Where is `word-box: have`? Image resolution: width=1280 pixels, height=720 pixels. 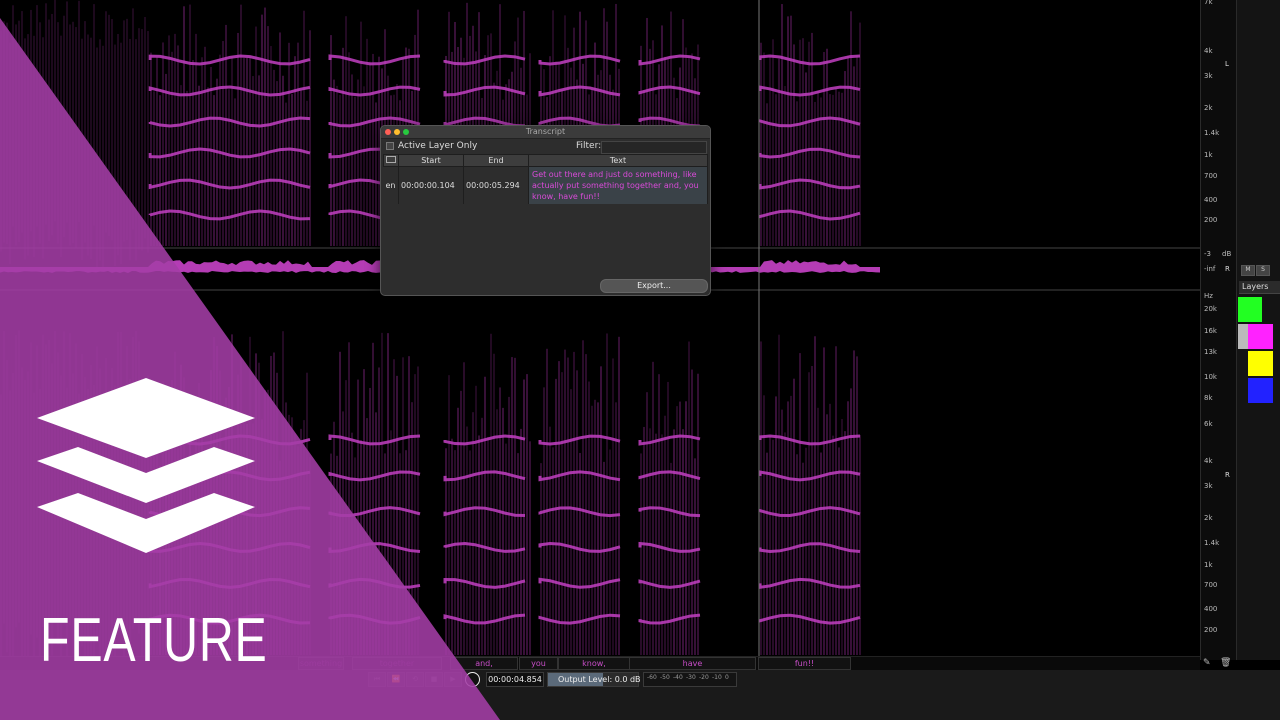
word-box: have is located at coordinates (692, 663).